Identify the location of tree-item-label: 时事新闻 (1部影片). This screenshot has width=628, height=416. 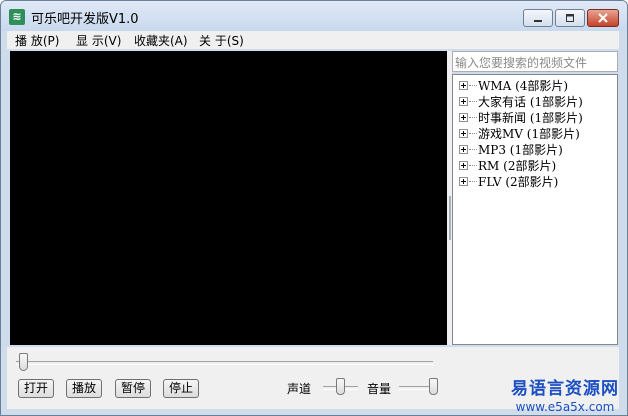
(530, 118).